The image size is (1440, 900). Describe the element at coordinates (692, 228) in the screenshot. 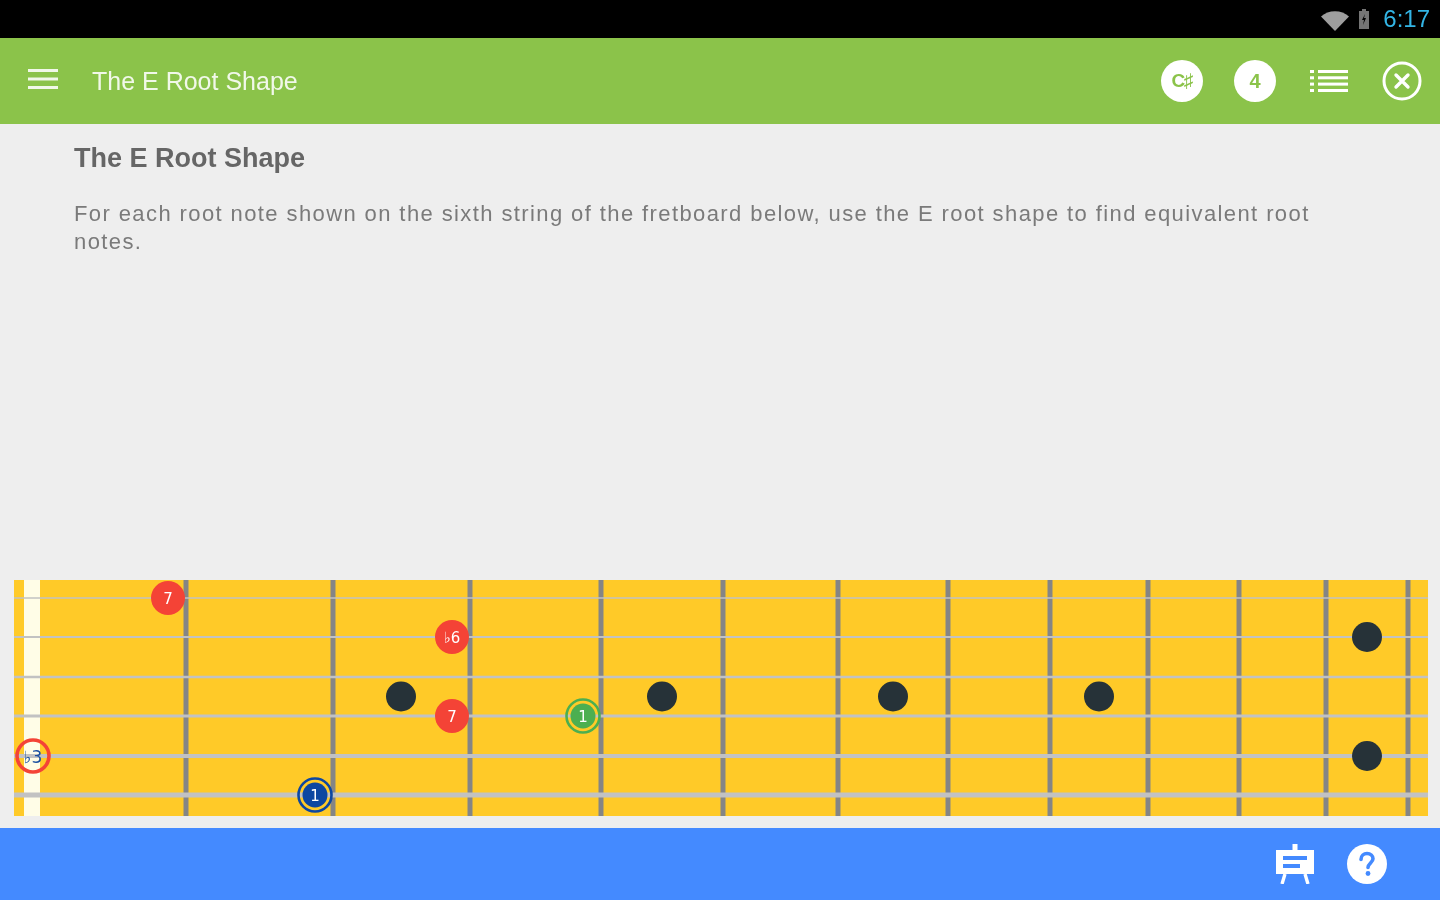

I see `instructions-text: For each root note shown on the sixth string of the fretboard below, use the E root shape to find equivalent root notes.` at that location.